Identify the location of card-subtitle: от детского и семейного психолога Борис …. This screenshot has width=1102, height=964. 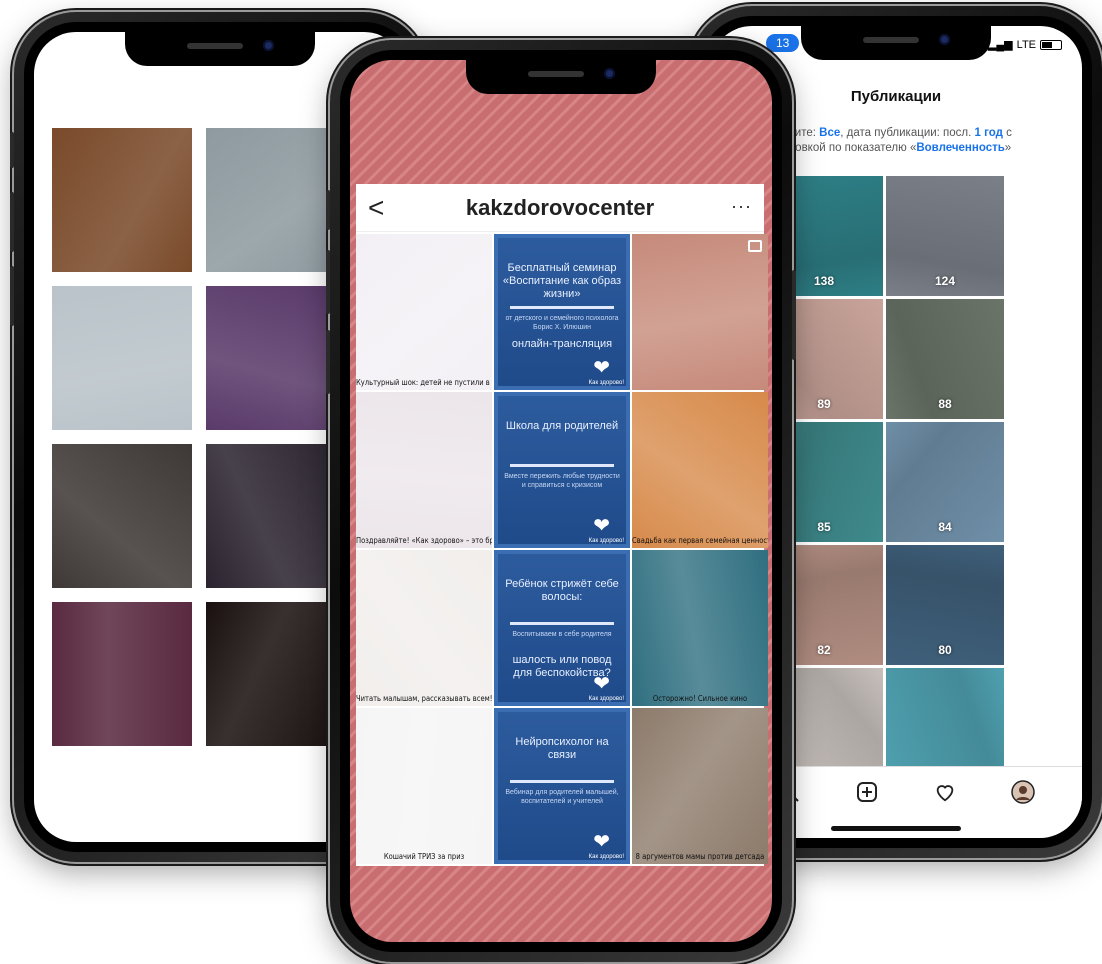
(562, 323).